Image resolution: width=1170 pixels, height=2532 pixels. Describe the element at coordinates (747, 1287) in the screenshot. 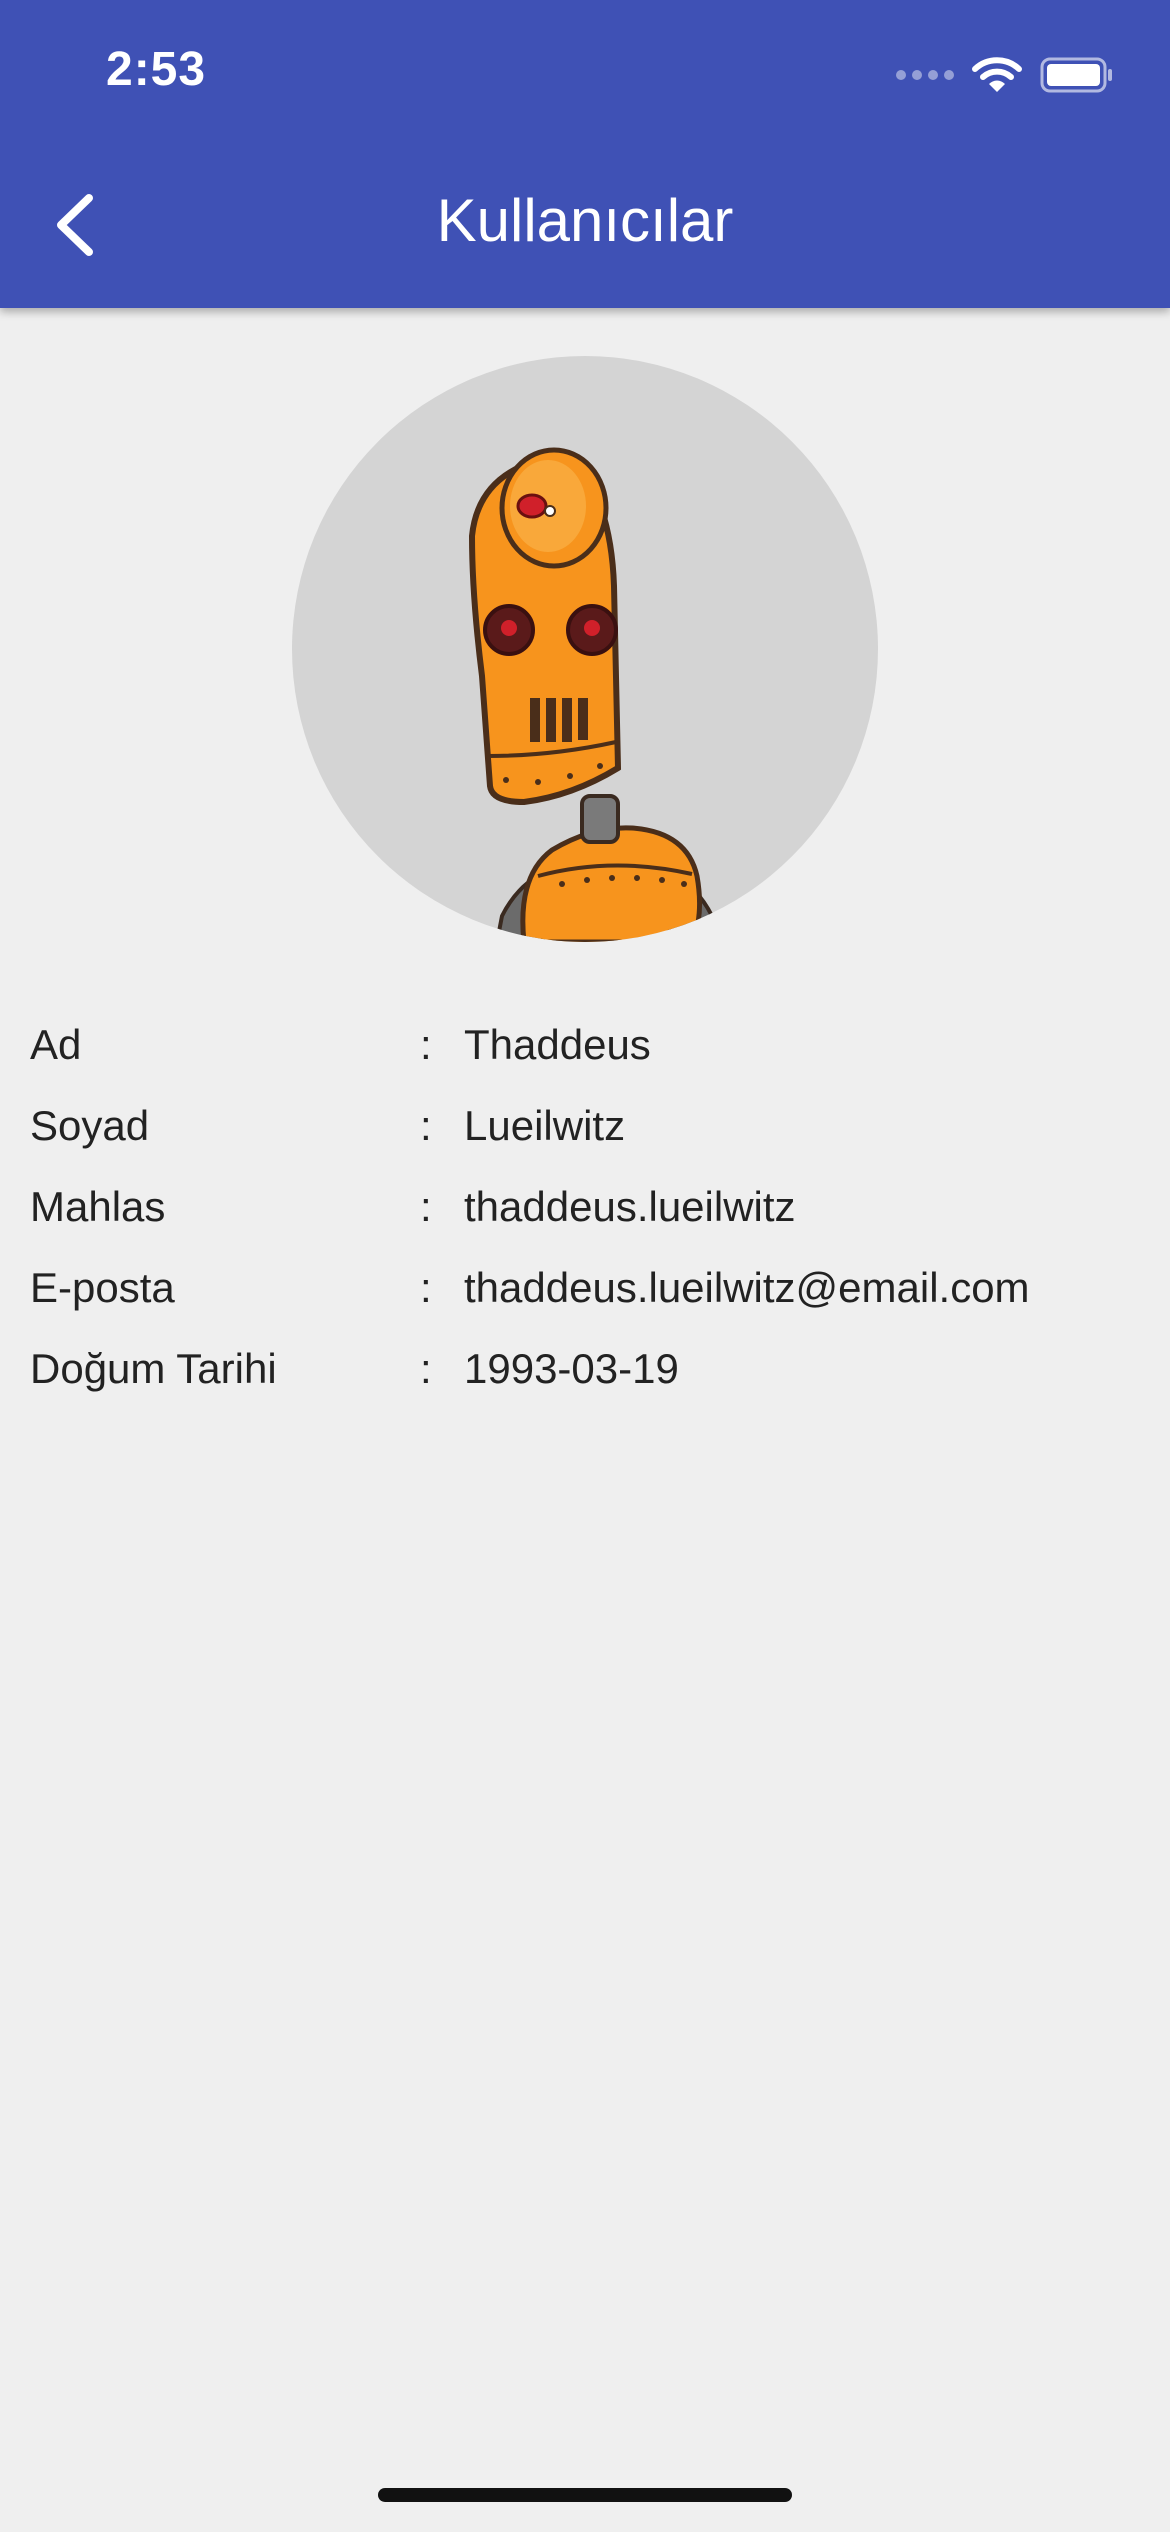

I see `field-value: thaddeus.lueilwitz@email.com` at that location.